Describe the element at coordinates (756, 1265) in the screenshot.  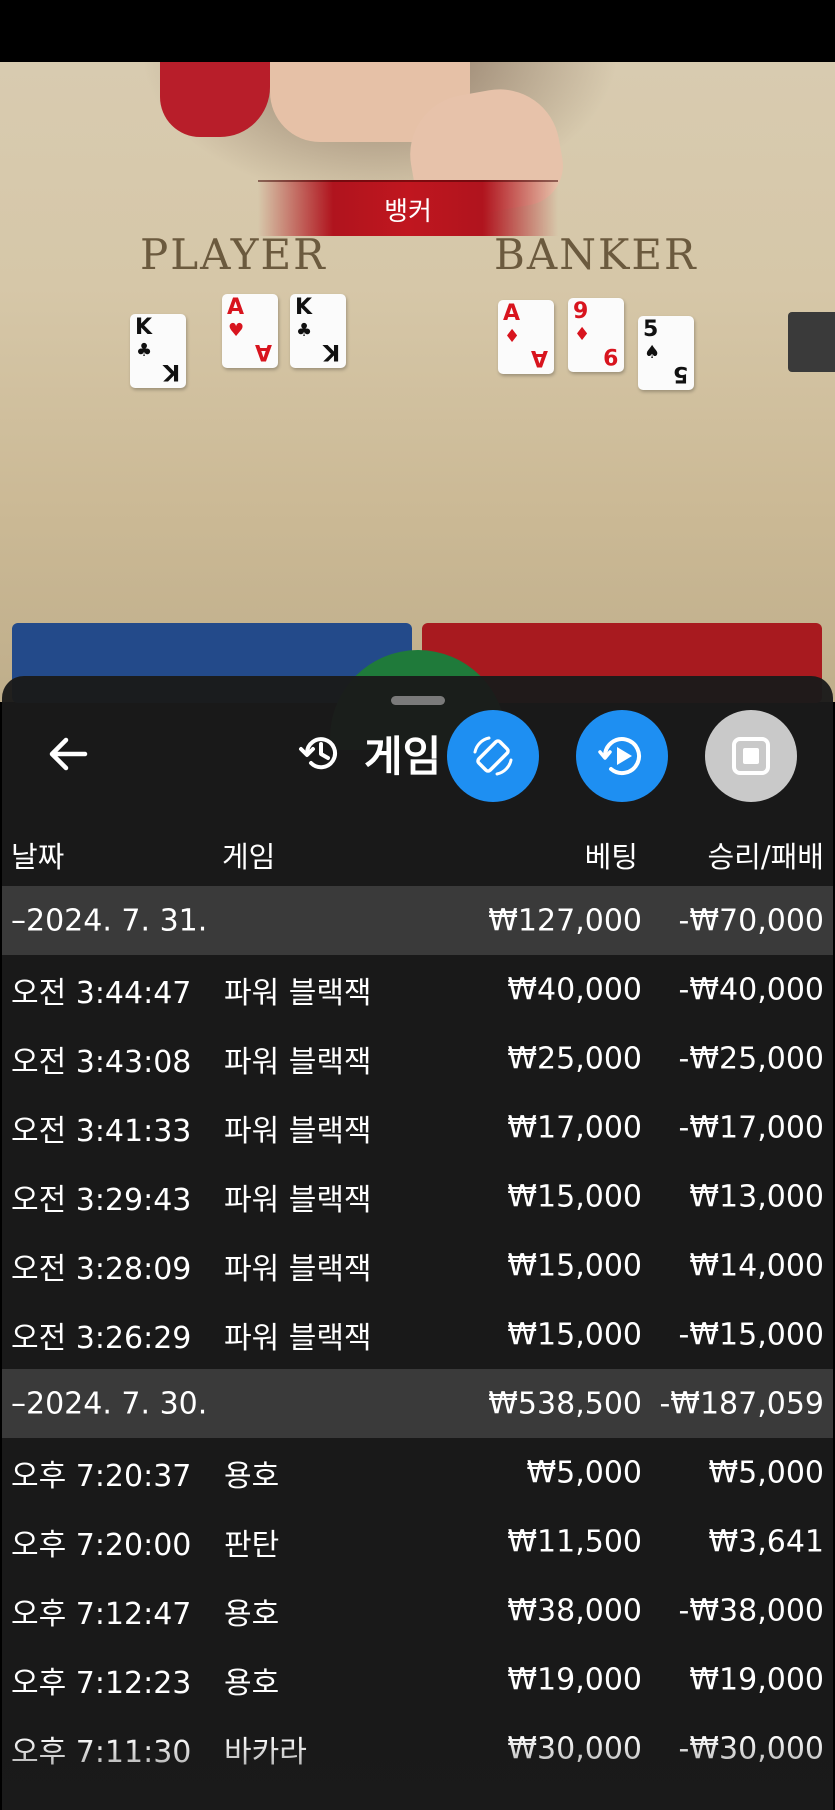
I see `row-result: ₩14,000` at that location.